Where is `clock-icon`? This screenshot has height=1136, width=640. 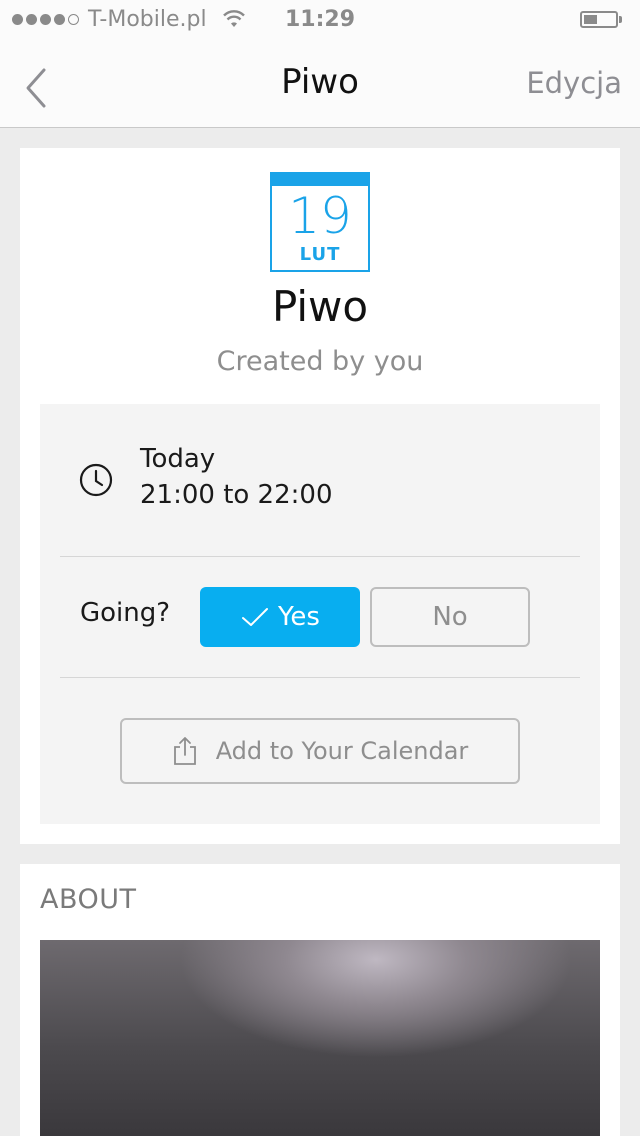
clock-icon is located at coordinates (96, 482).